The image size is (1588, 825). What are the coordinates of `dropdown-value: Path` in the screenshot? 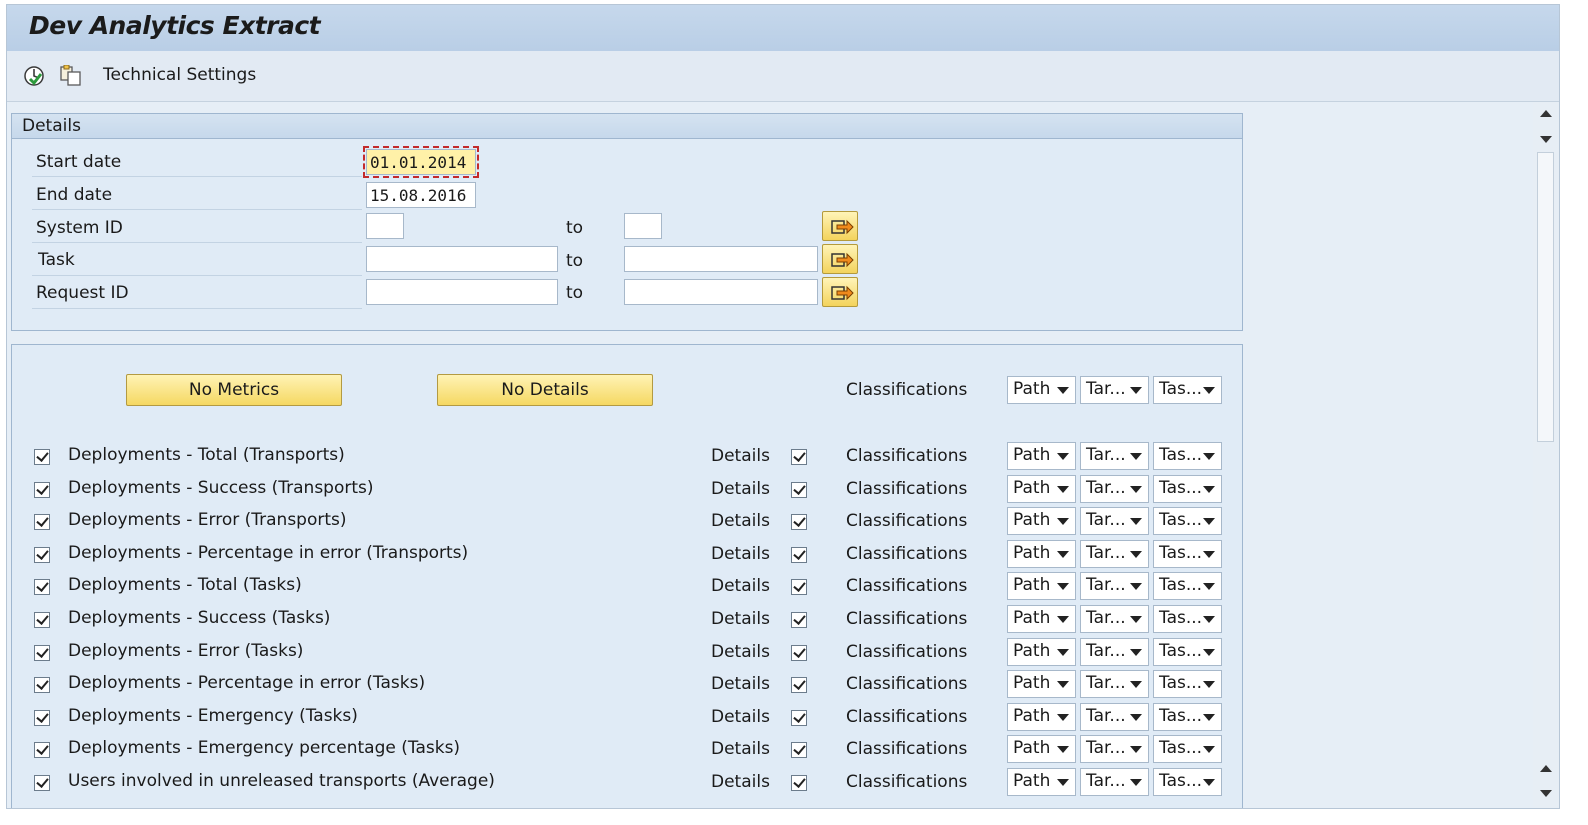 It's located at (1032, 455).